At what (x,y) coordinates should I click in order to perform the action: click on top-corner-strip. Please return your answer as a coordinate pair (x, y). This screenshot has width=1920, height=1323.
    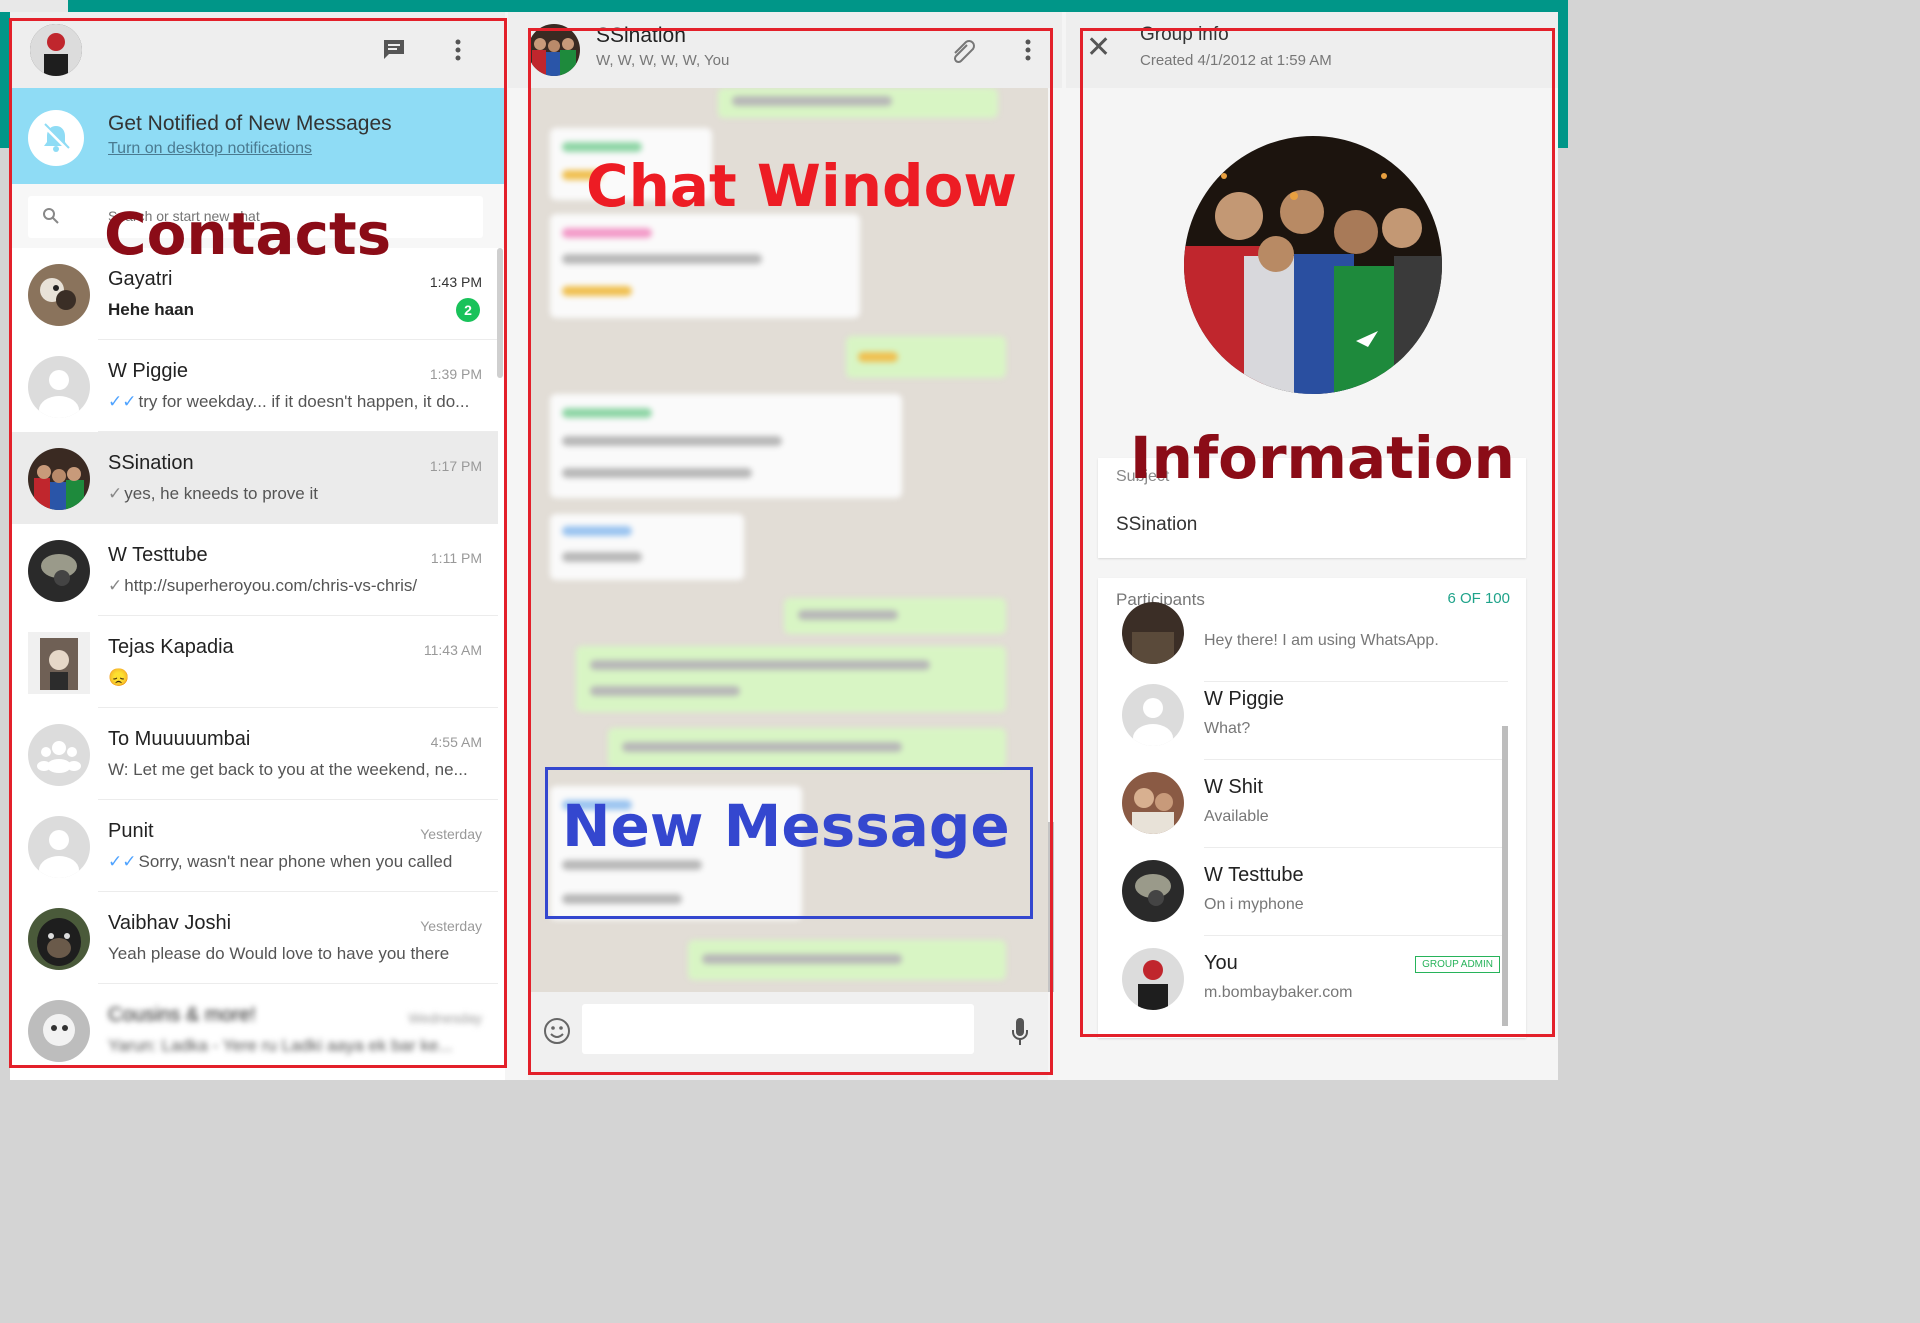
    Looking at the image, I should click on (34, 6).